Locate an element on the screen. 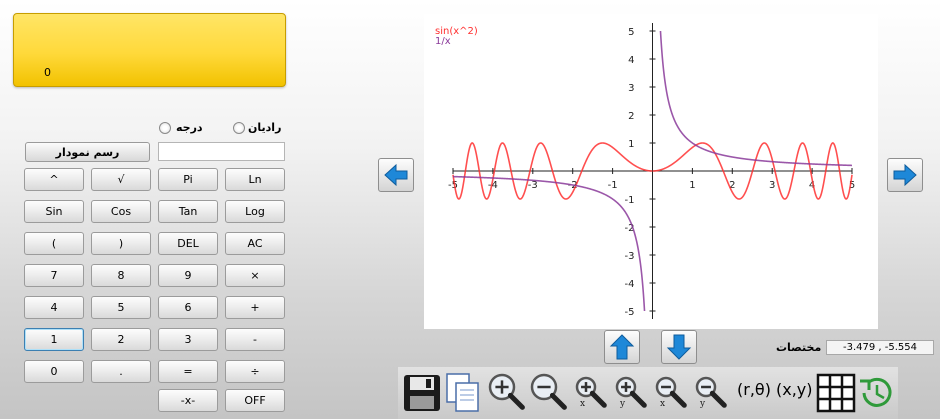  key-r7-c2: -x- is located at coordinates (188, 400).